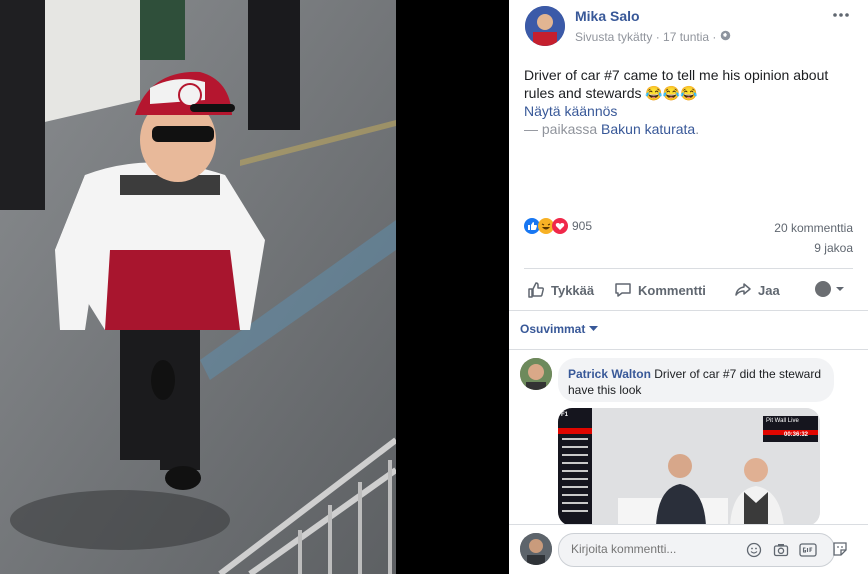 The width and height of the screenshot is (868, 574). Describe the element at coordinates (573, 290) in the screenshot. I see `like-label: Tykkää` at that location.